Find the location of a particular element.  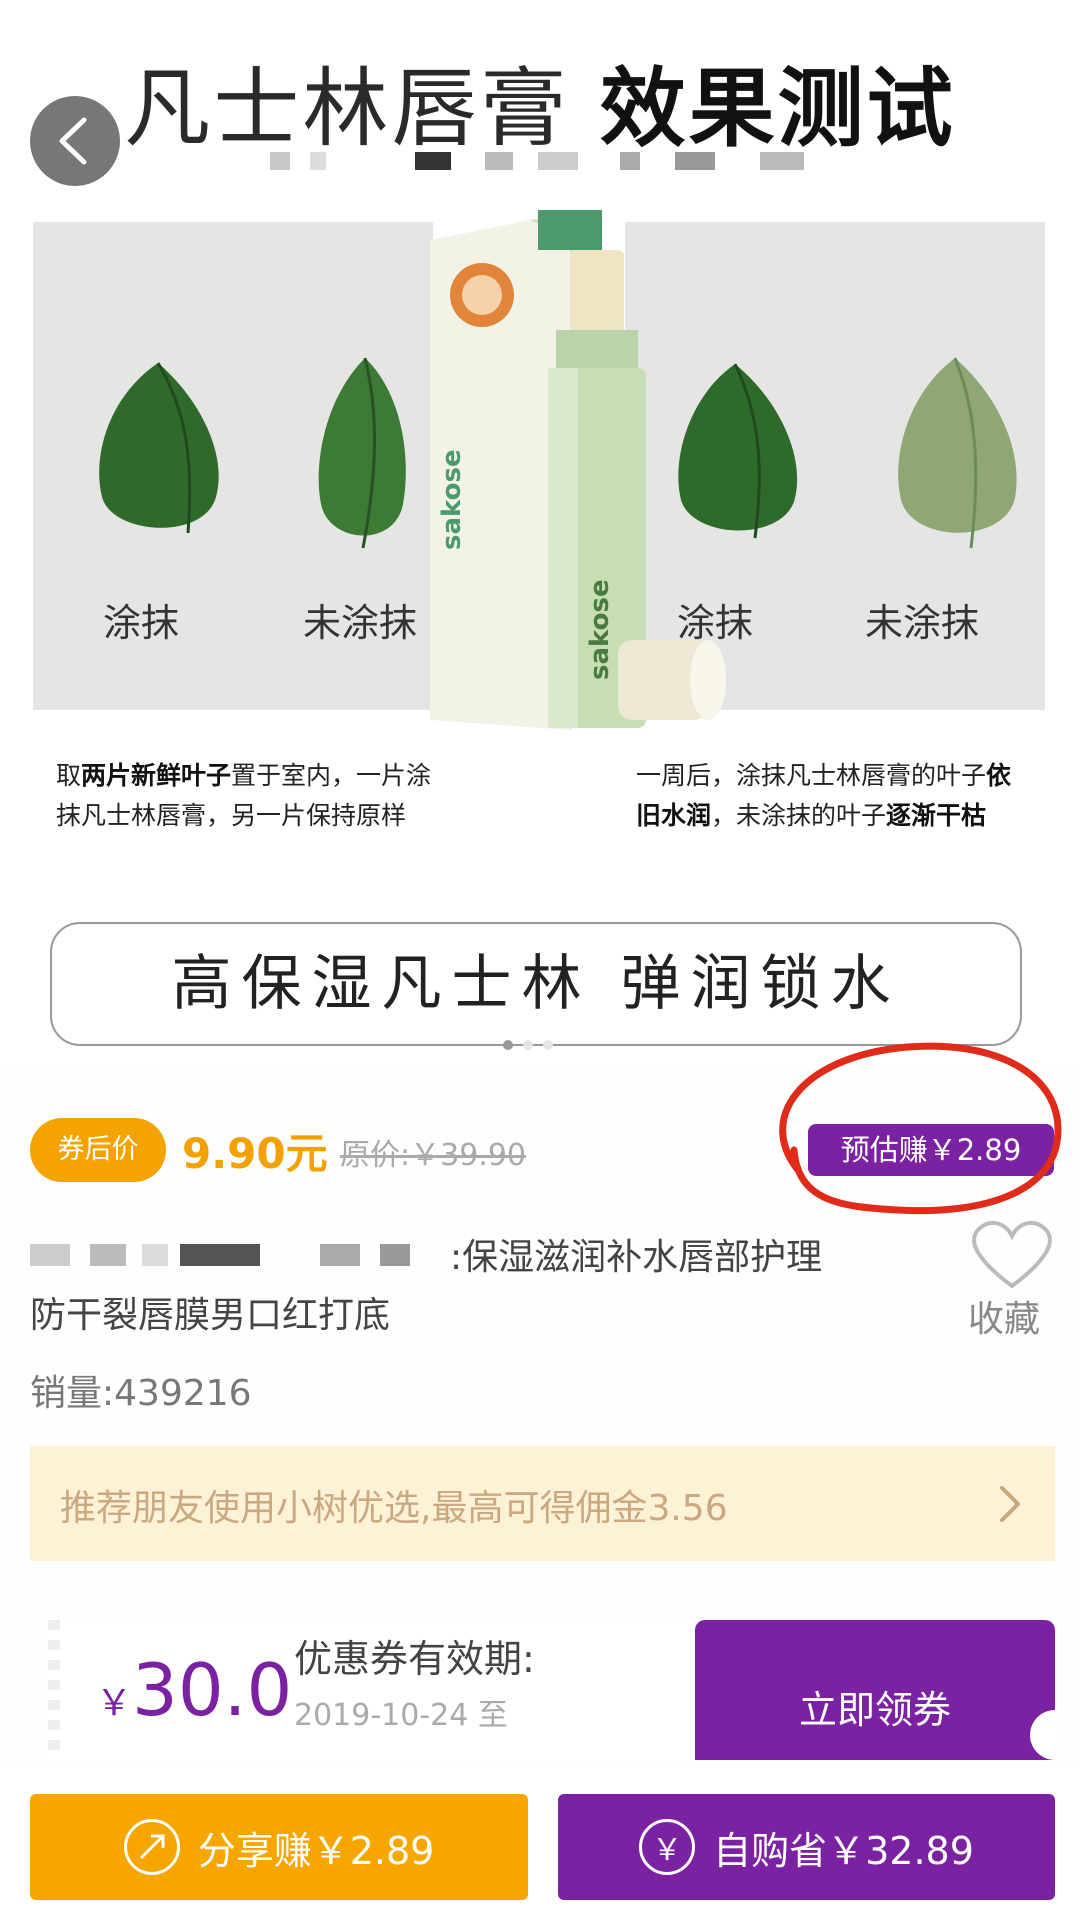

highlight-circle-annotation is located at coordinates (920, 1128).